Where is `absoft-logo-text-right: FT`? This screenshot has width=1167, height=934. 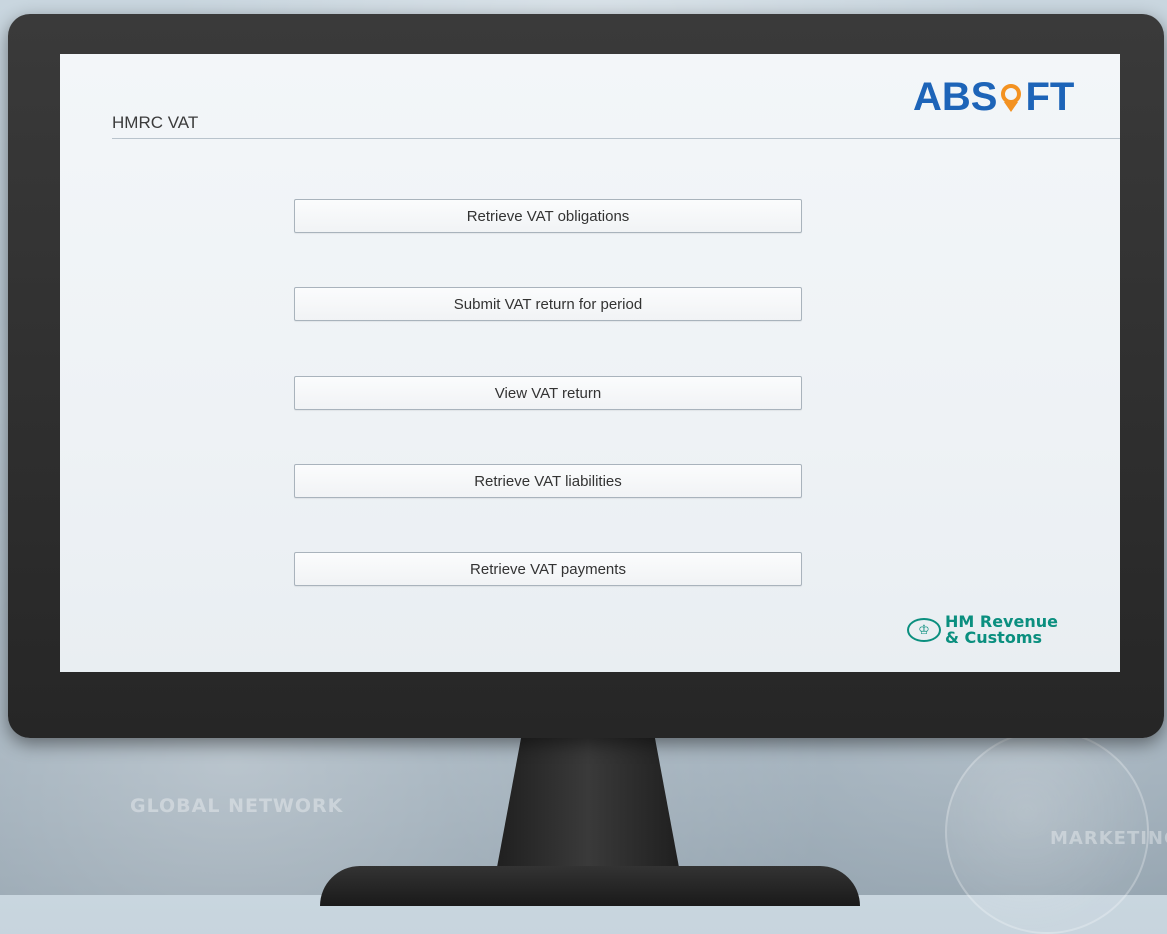
absoft-logo-text-right: FT is located at coordinates (1050, 97).